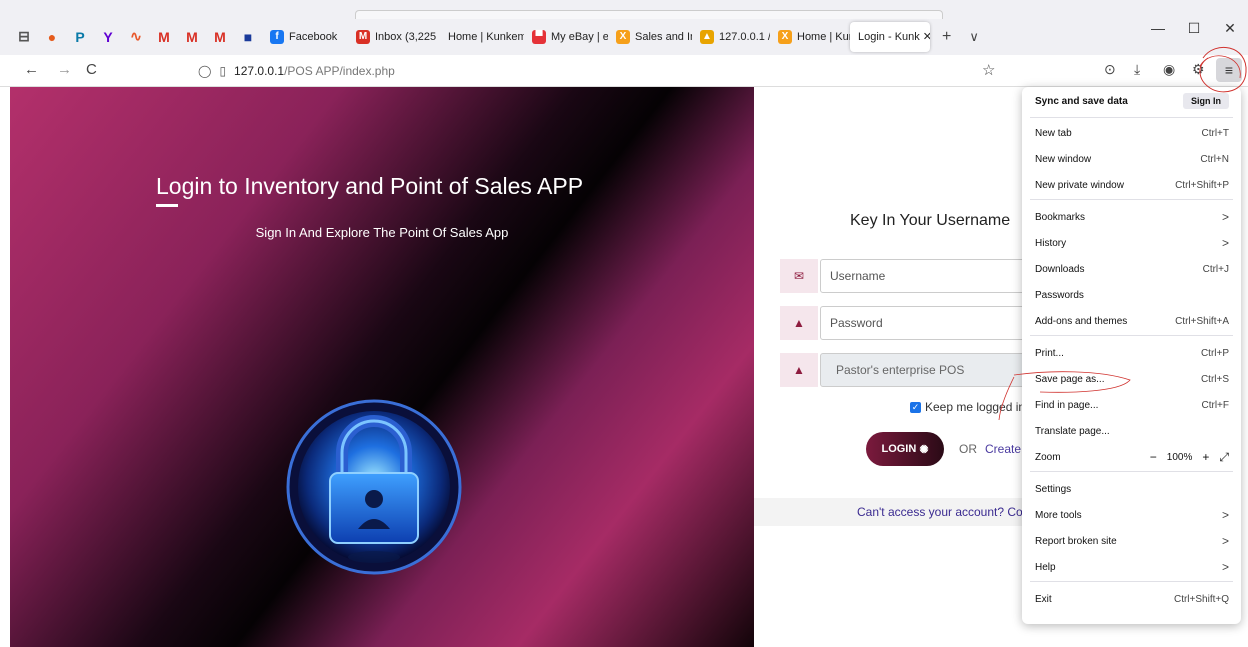 The height and width of the screenshot is (647, 1248). What do you see at coordinates (921, 323) in the screenshot?
I see `password-input: Password` at bounding box center [921, 323].